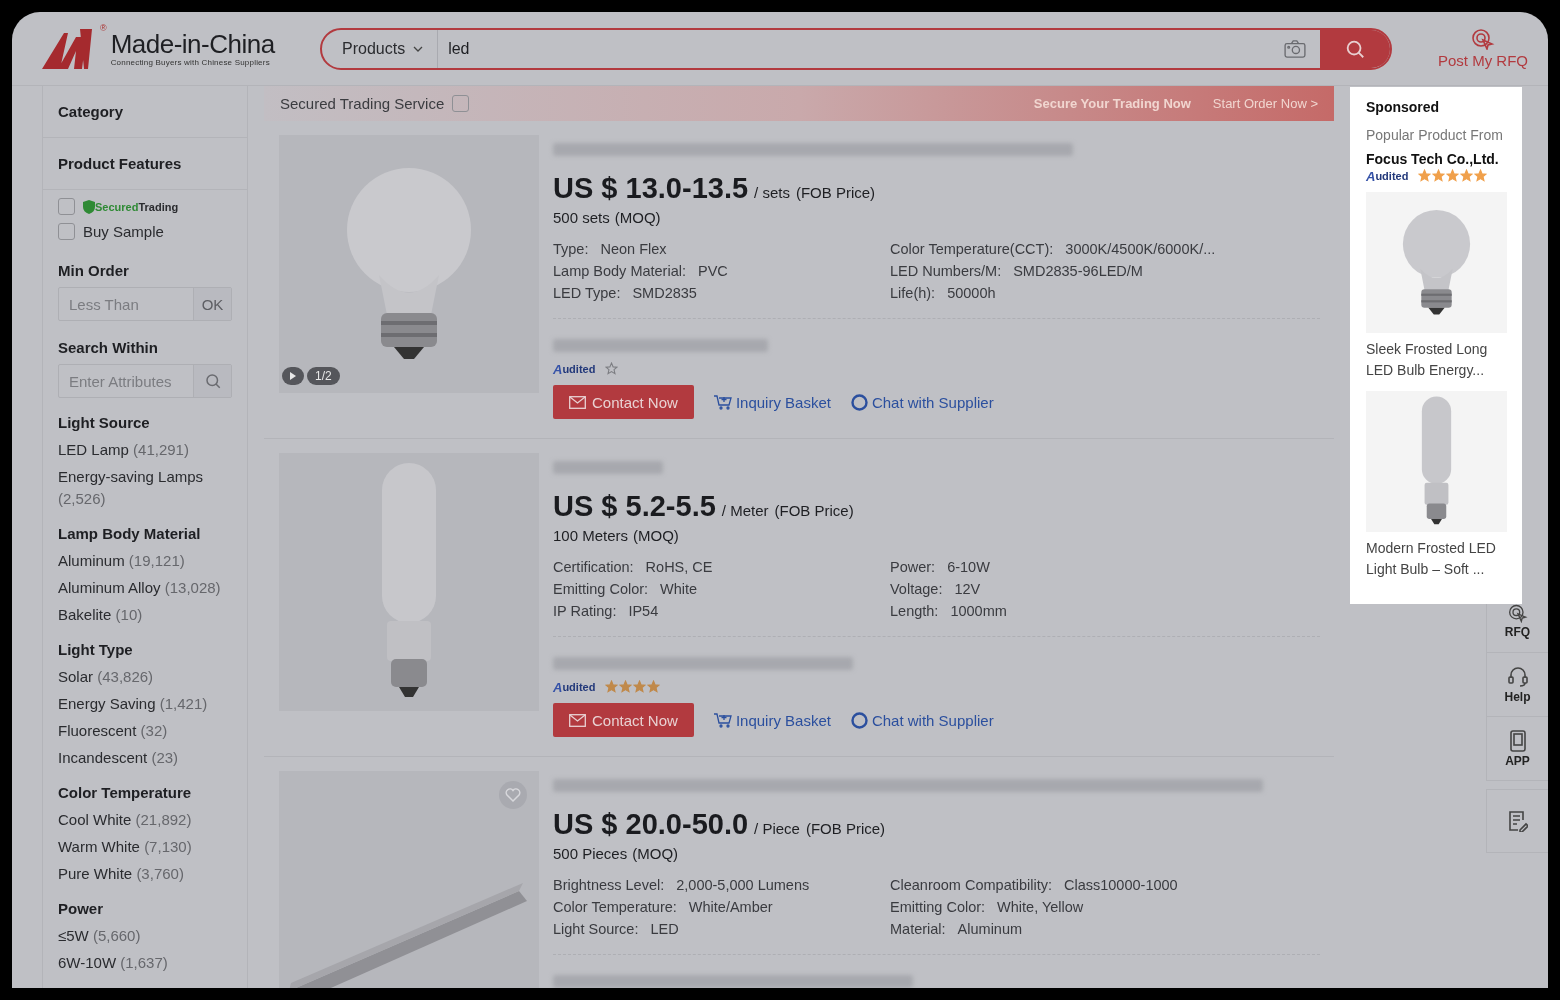  What do you see at coordinates (634, 506) in the screenshot?
I see `price: US $ 5.2-5.5` at bounding box center [634, 506].